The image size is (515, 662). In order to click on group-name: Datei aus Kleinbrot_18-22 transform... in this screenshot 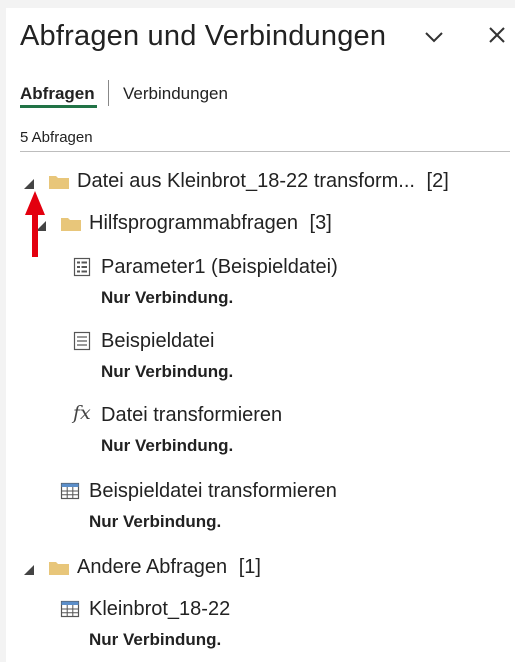, I will do `click(246, 181)`.